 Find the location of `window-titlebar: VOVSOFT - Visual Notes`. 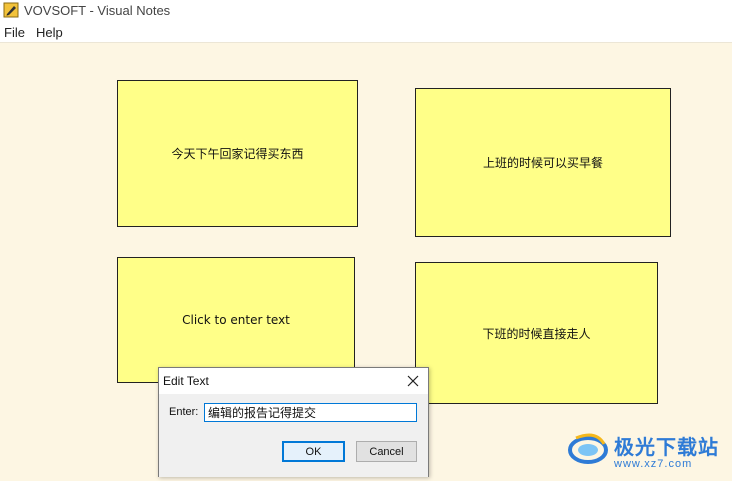

window-titlebar: VOVSOFT - Visual Notes is located at coordinates (366, 10).